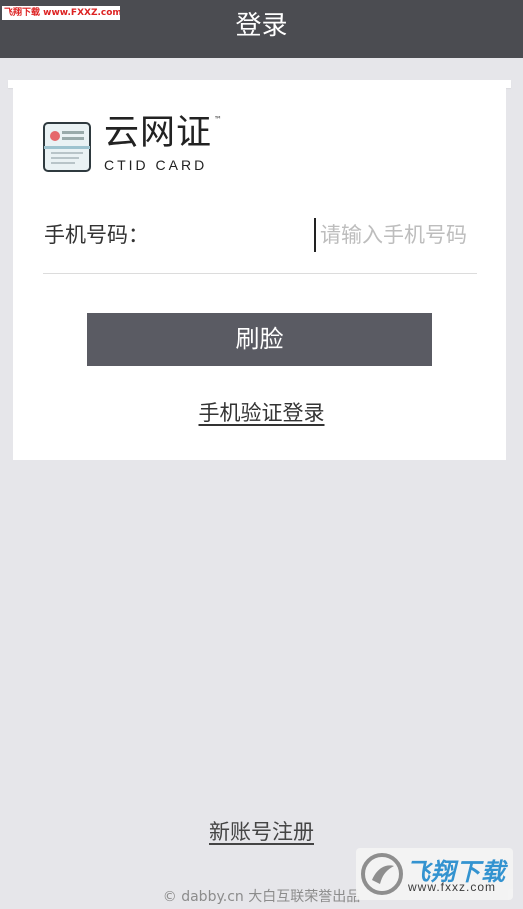 The width and height of the screenshot is (523, 909). I want to click on page-title: 登录, so click(261, 26).